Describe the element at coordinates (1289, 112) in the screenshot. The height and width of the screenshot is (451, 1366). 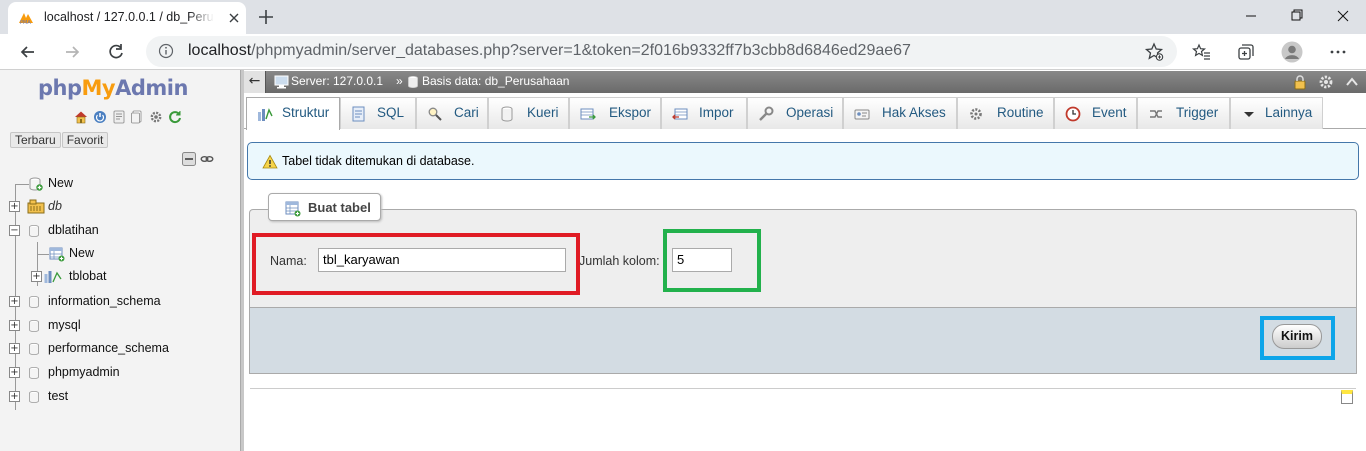
I see `tab-label: Lainnya` at that location.